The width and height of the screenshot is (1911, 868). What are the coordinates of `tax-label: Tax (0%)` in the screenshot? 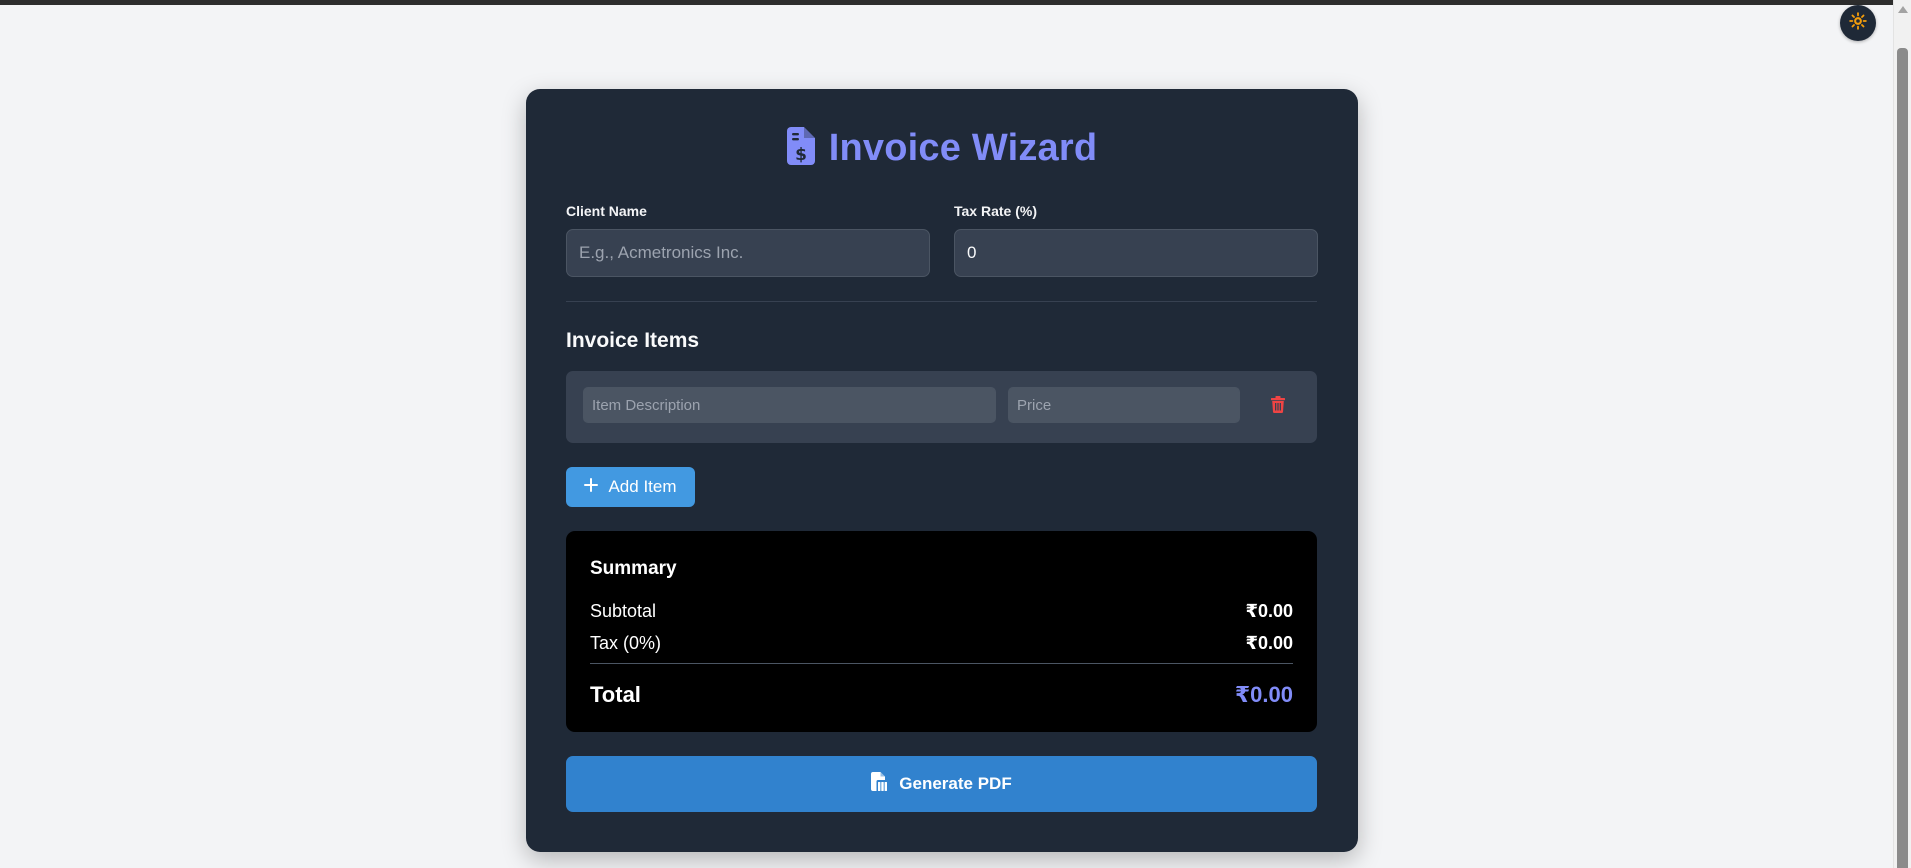 It's located at (626, 643).